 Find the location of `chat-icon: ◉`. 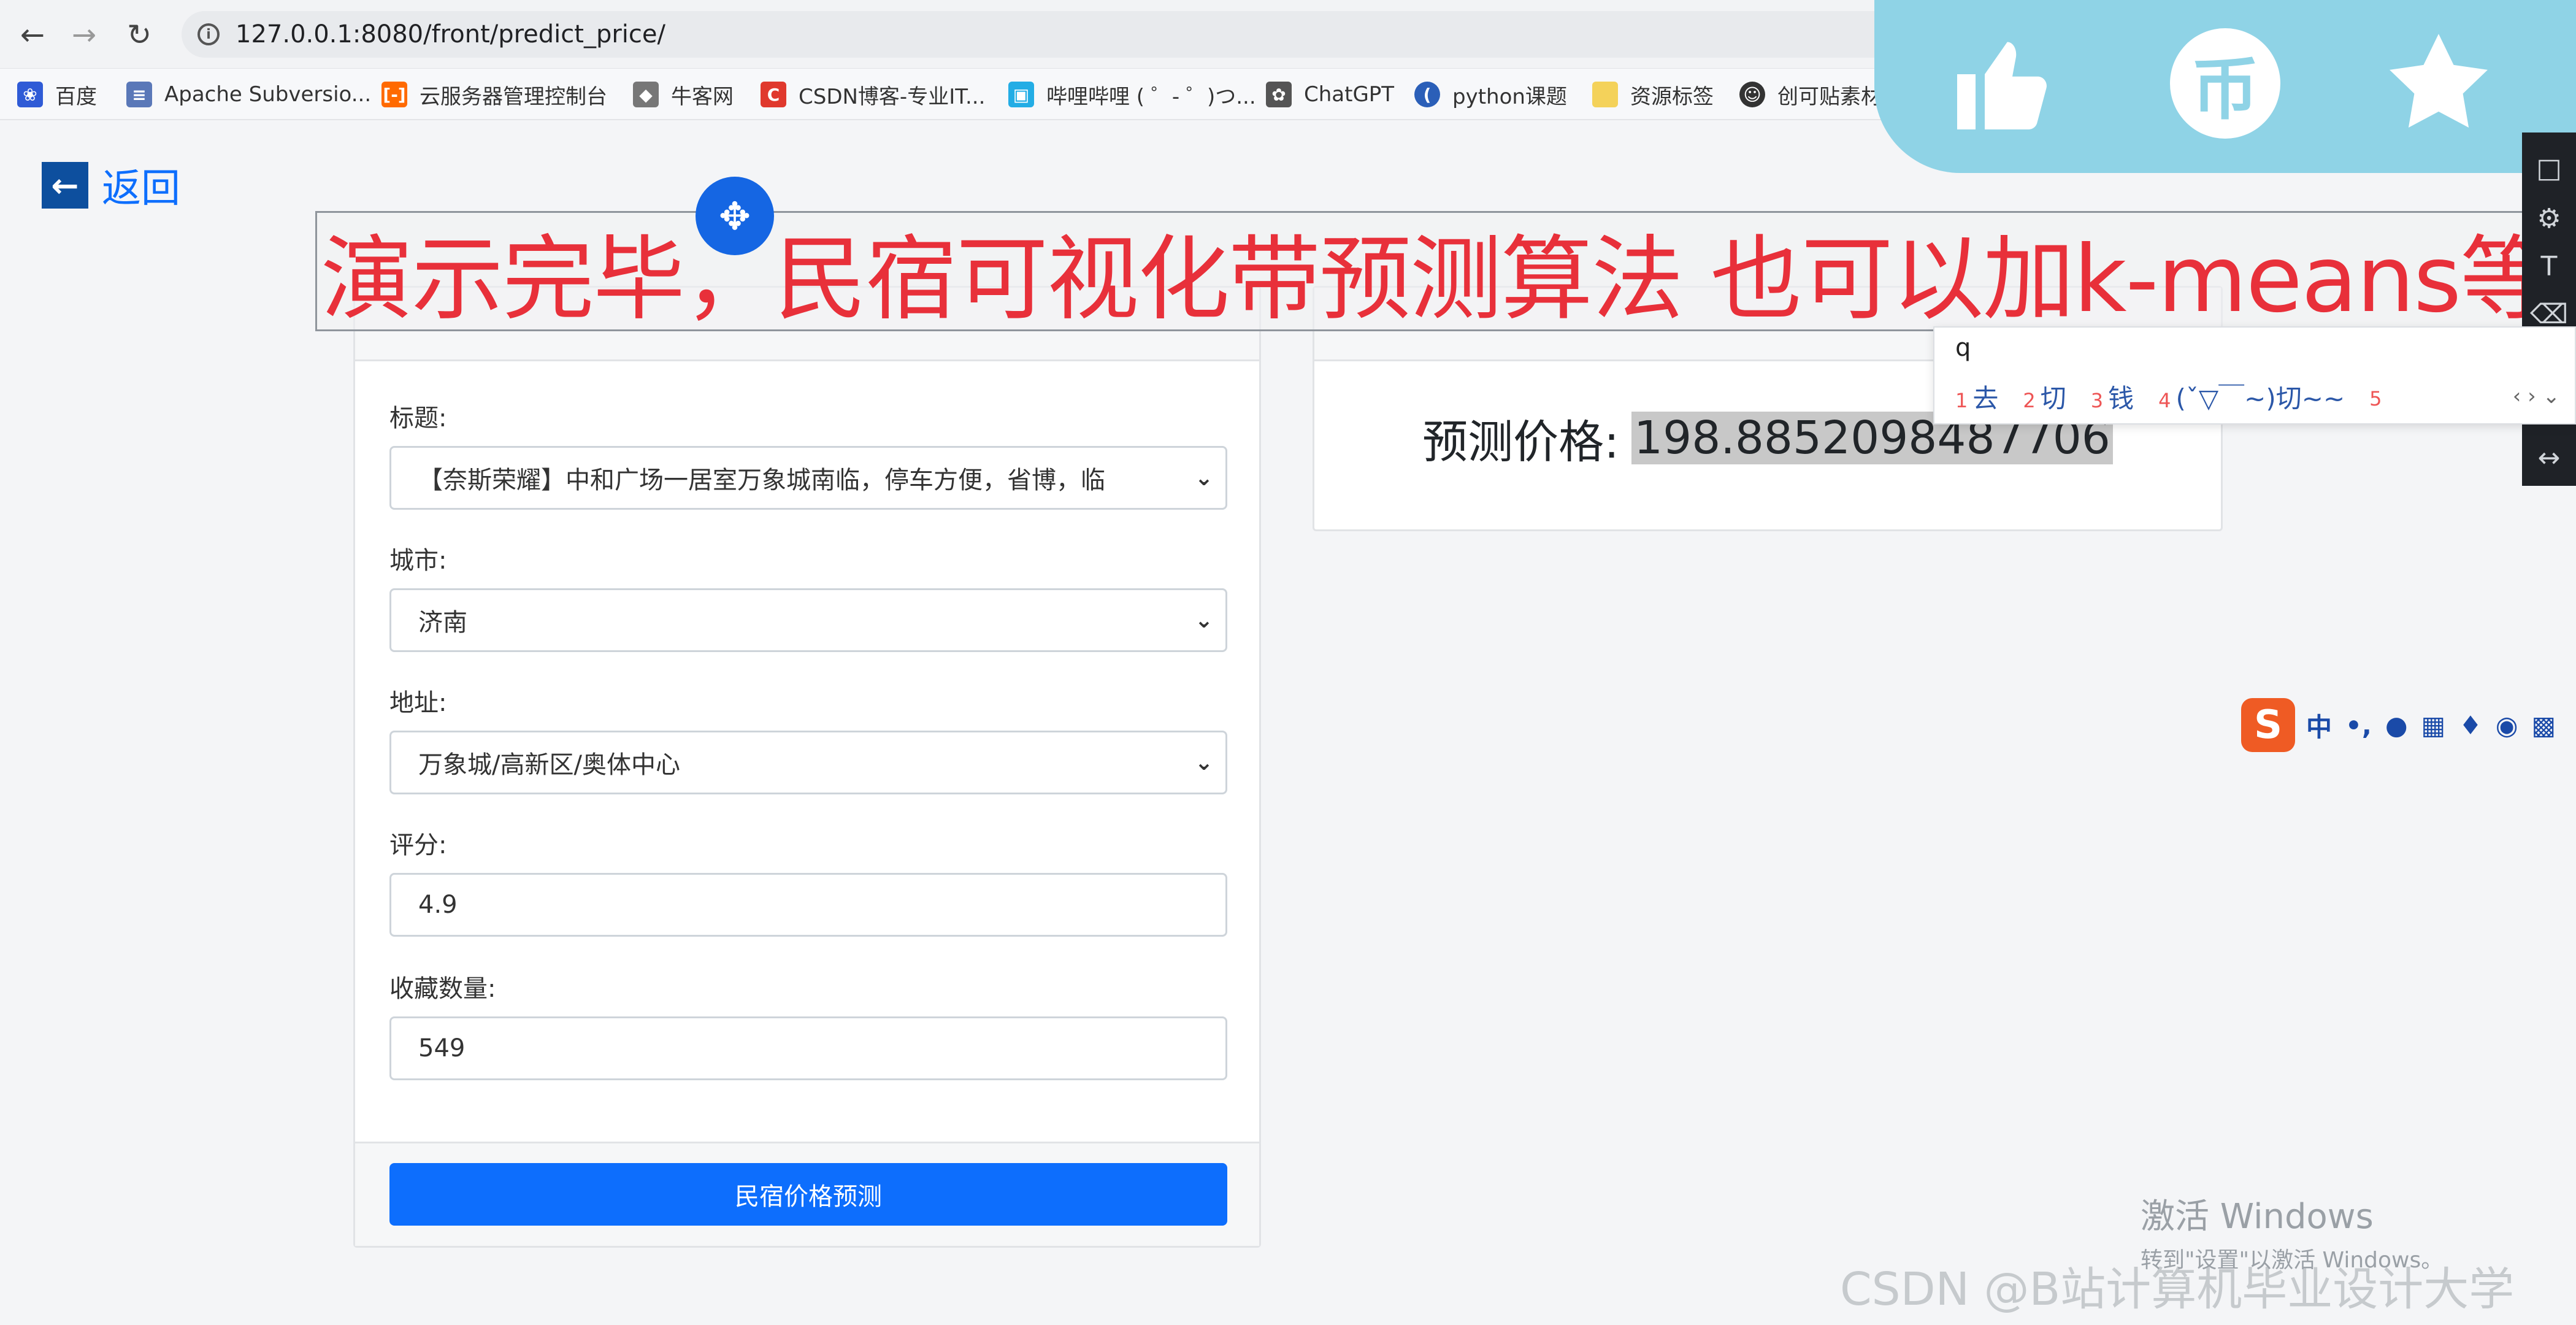

chat-icon: ◉ is located at coordinates (2507, 725).